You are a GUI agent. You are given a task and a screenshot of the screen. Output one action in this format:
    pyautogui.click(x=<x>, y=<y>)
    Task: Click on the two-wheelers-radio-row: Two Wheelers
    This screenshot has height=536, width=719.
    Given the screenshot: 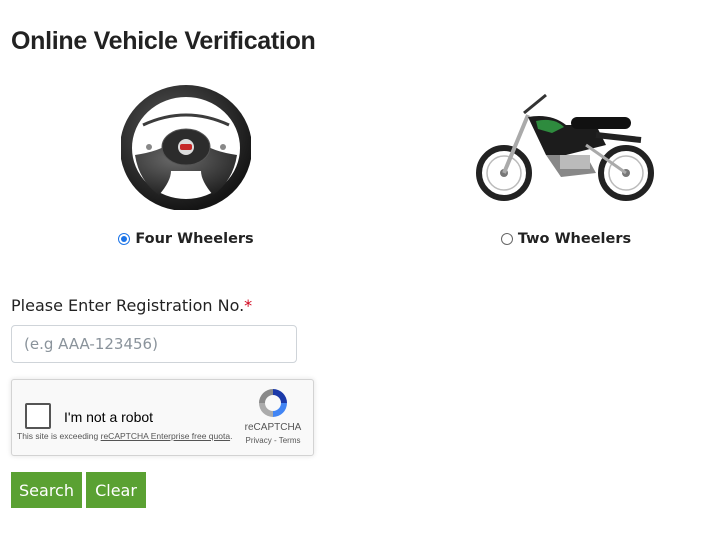 What is the action you would take?
    pyautogui.click(x=566, y=239)
    